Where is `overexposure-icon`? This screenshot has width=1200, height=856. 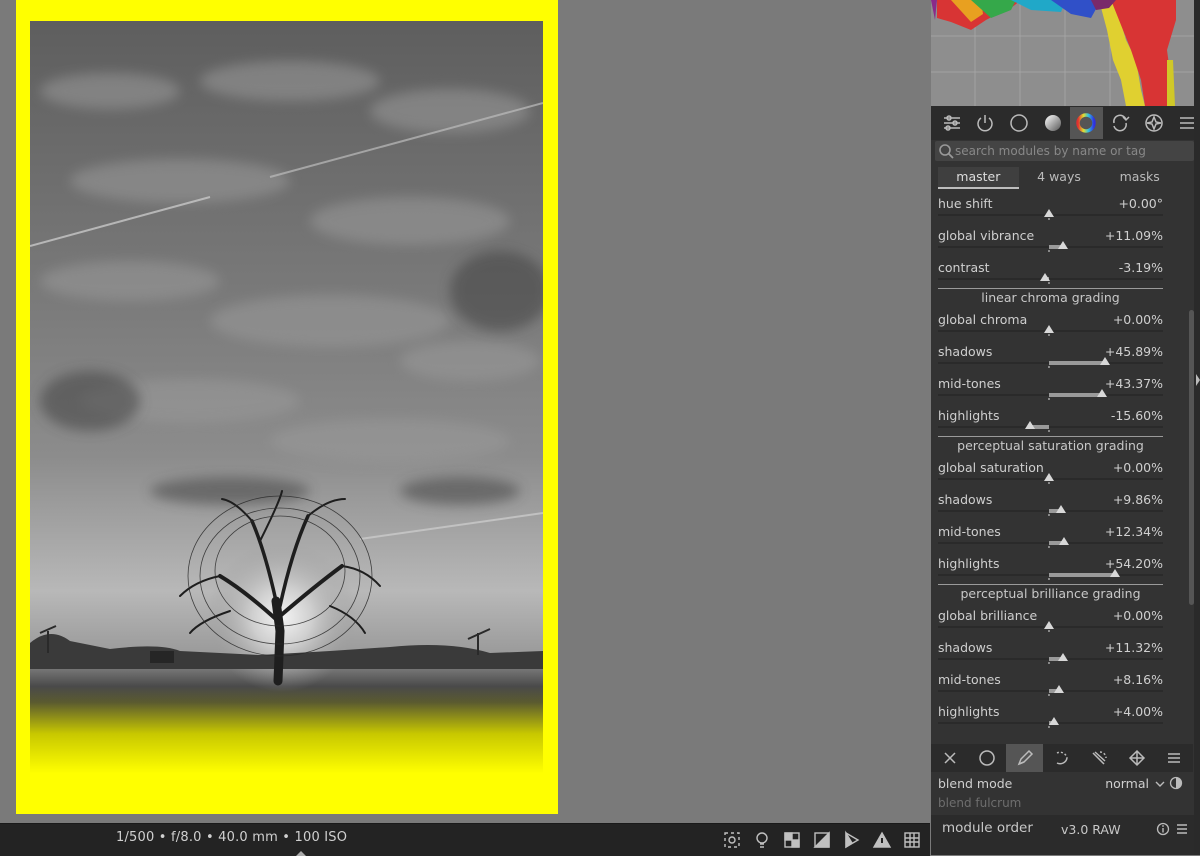
overexposure-icon is located at coordinates (822, 840).